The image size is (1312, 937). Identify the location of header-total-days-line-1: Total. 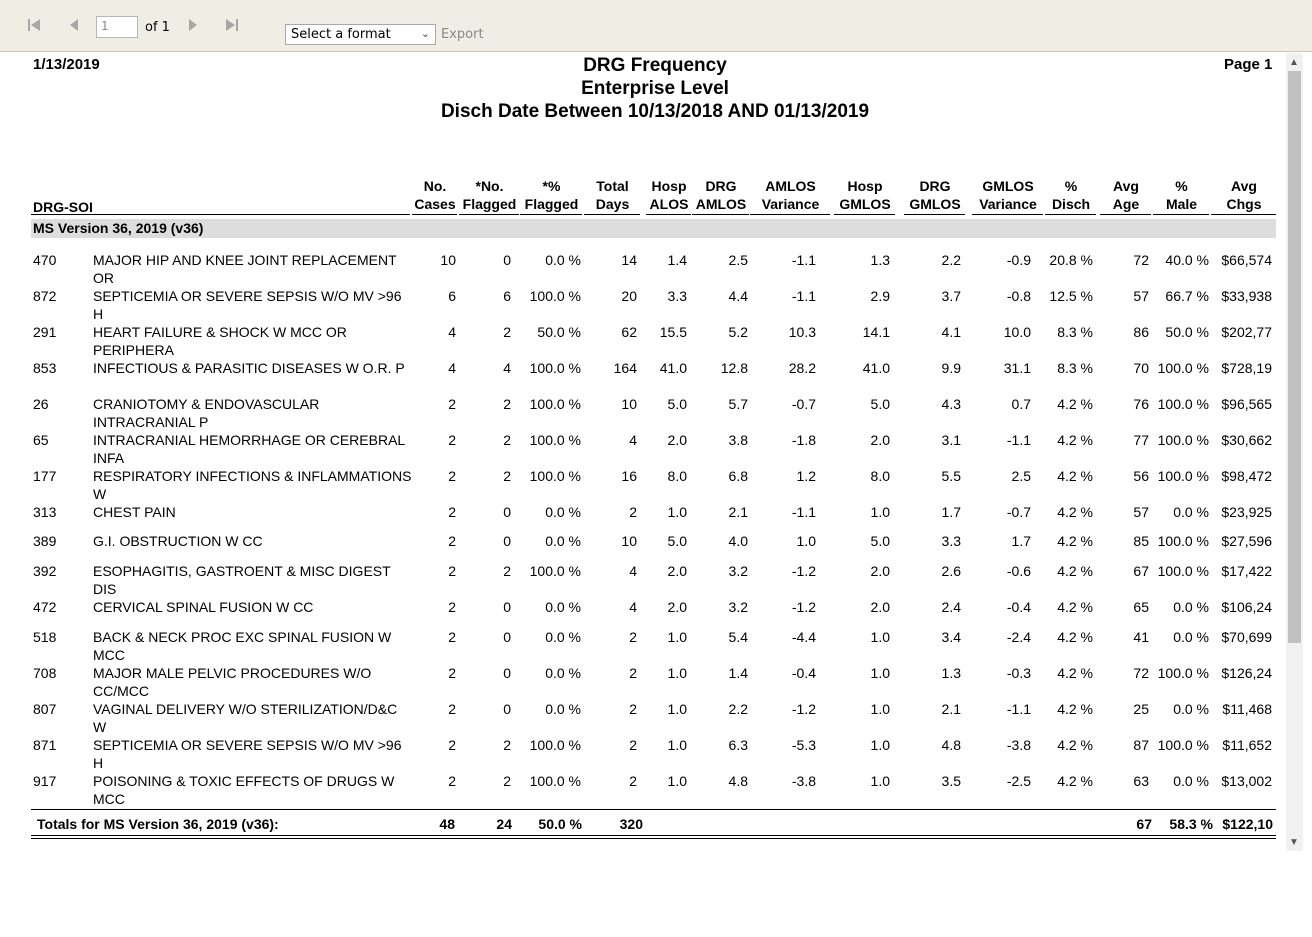
(612, 186).